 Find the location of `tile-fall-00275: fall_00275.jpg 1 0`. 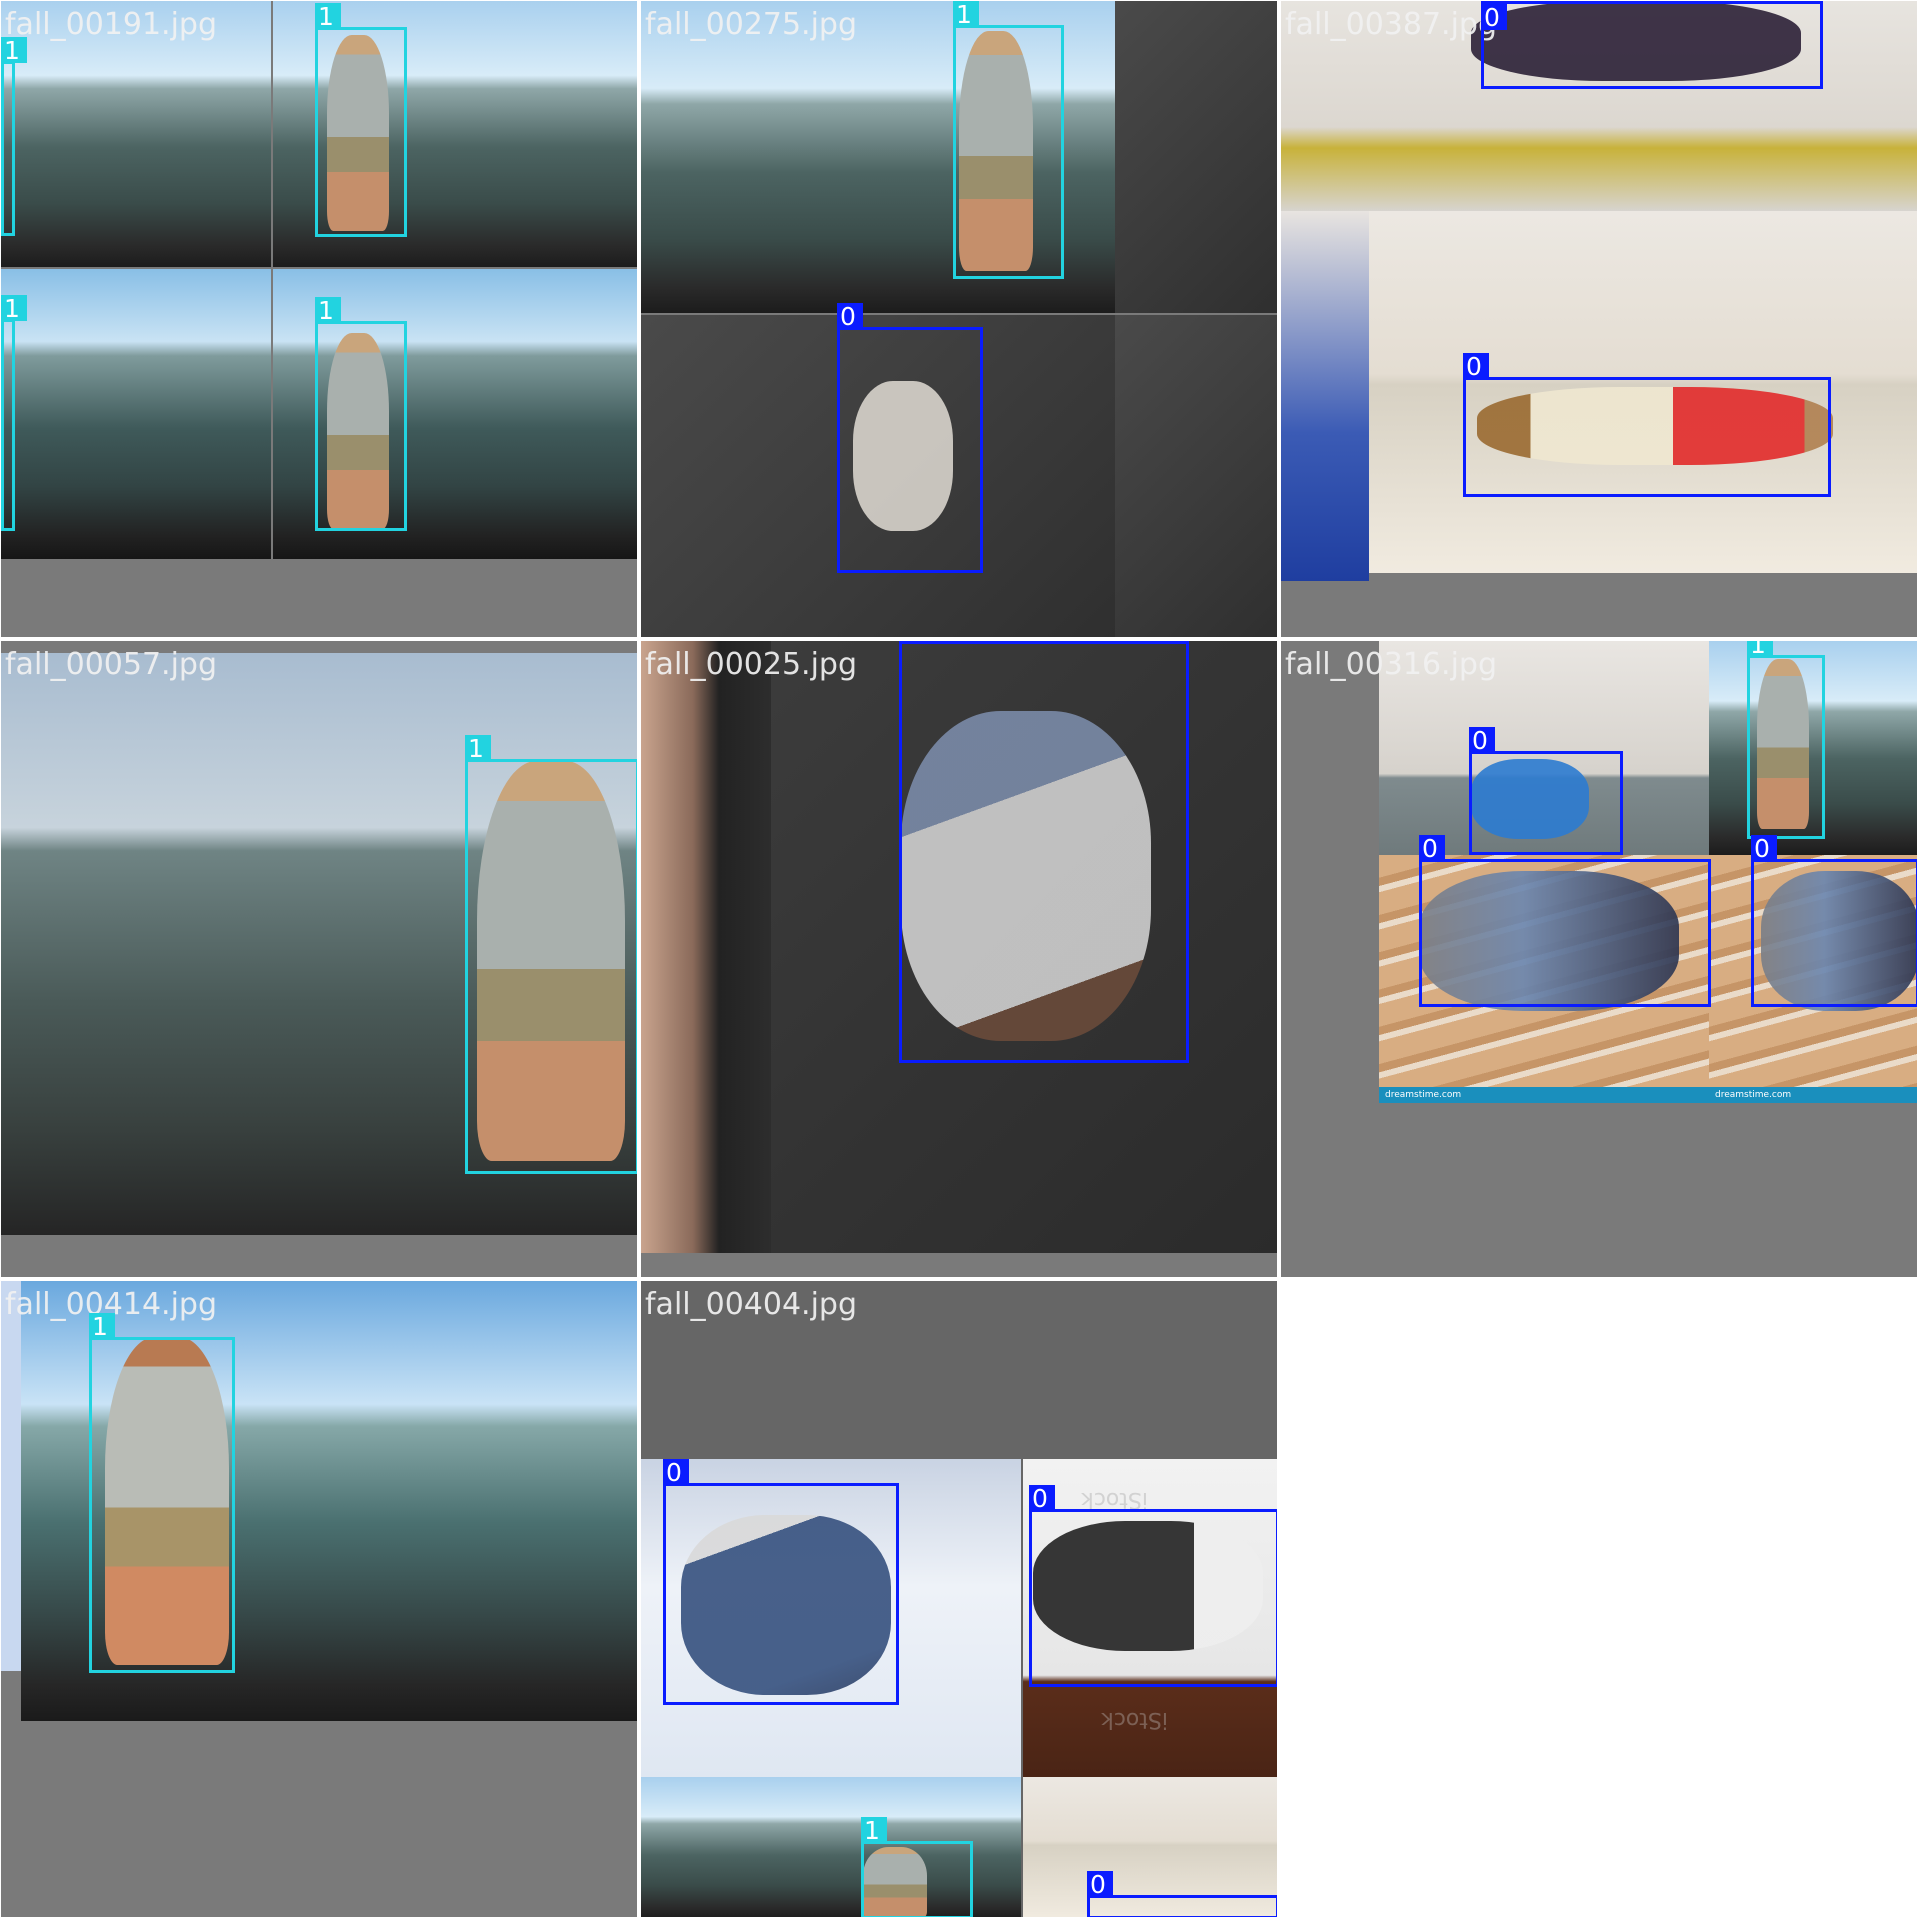

tile-fall-00275: fall_00275.jpg 1 0 is located at coordinates (959, 319).